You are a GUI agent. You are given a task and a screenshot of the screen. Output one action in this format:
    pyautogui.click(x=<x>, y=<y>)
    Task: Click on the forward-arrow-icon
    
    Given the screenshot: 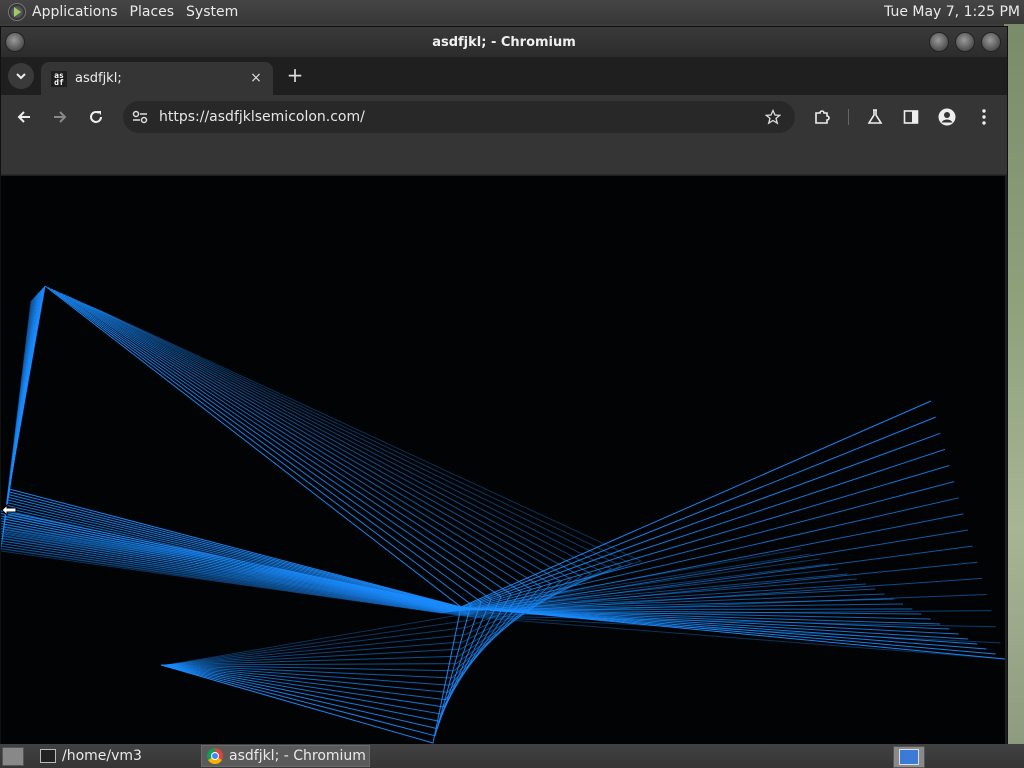 What is the action you would take?
    pyautogui.click(x=60, y=117)
    